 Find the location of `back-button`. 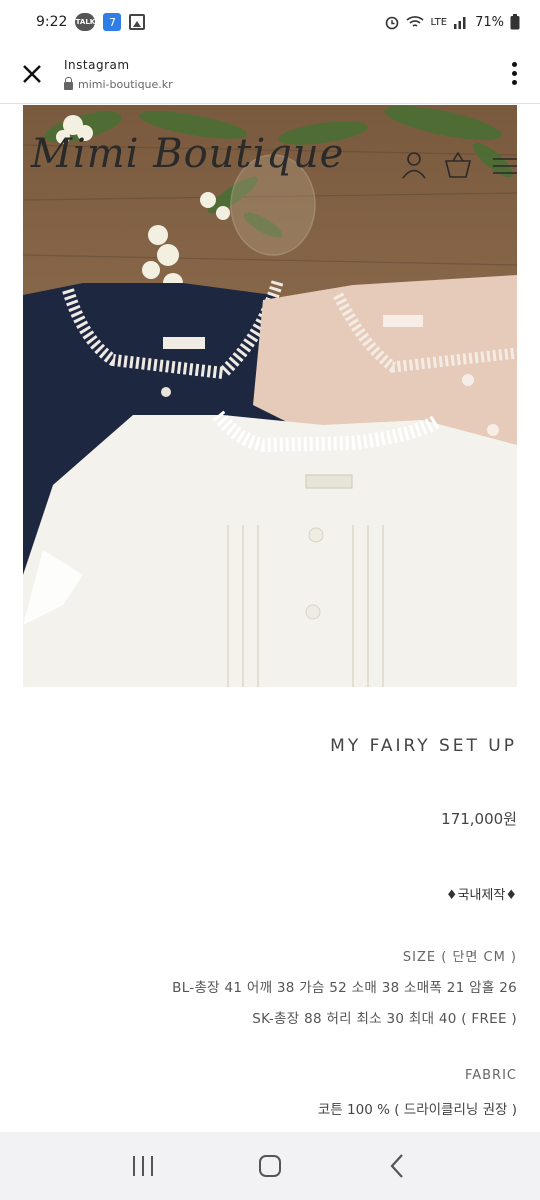

back-button is located at coordinates (397, 1166).